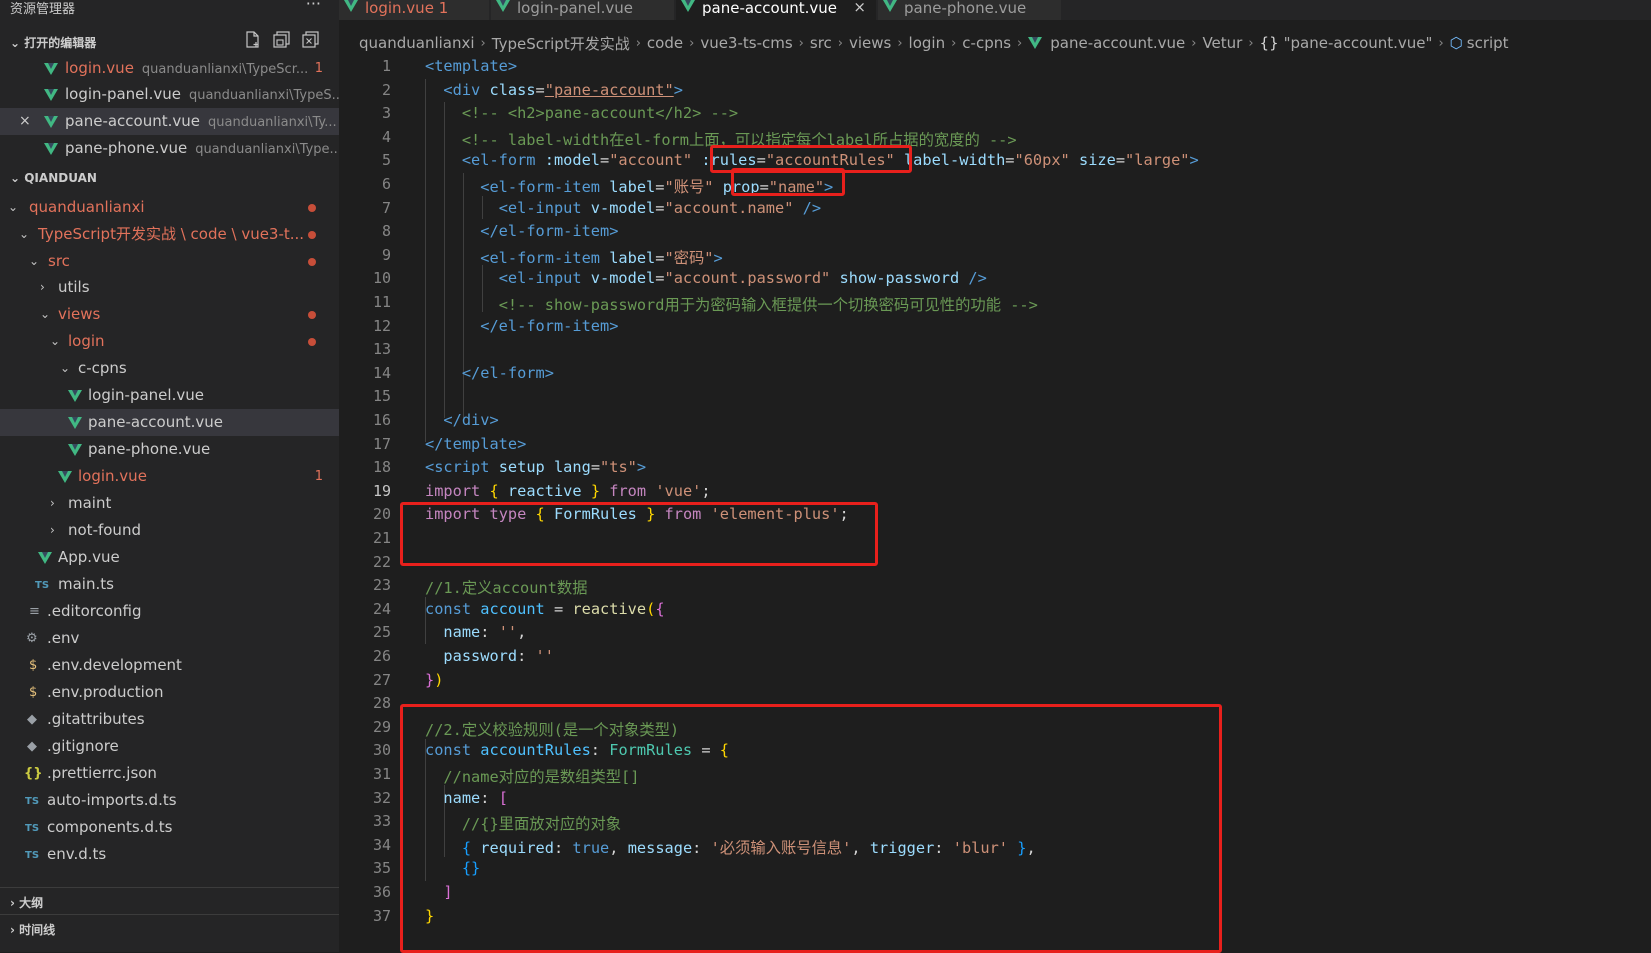 The width and height of the screenshot is (1651, 953). I want to click on tree-pane-phone-file: pane-phone.vue, so click(169, 449).